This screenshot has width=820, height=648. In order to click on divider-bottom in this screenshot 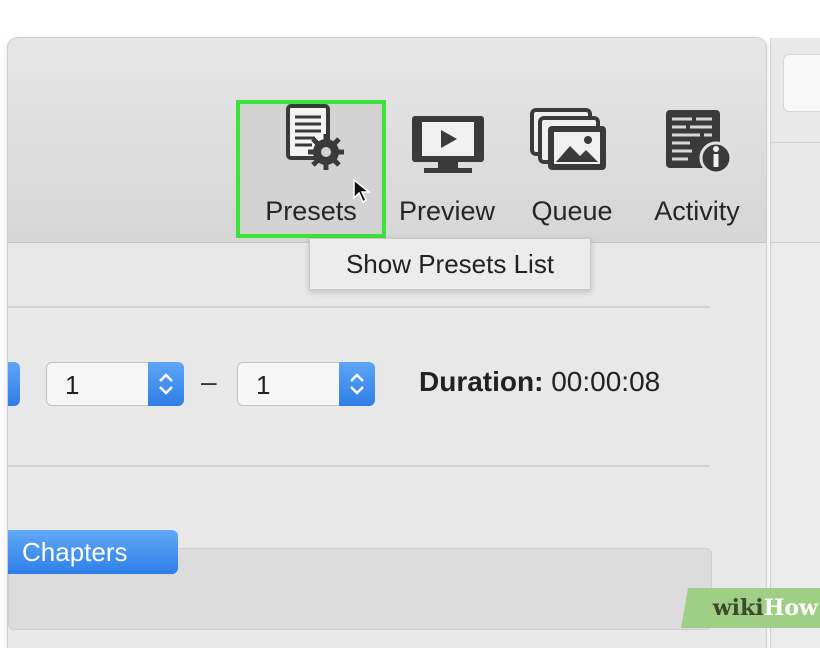, I will do `click(359, 466)`.